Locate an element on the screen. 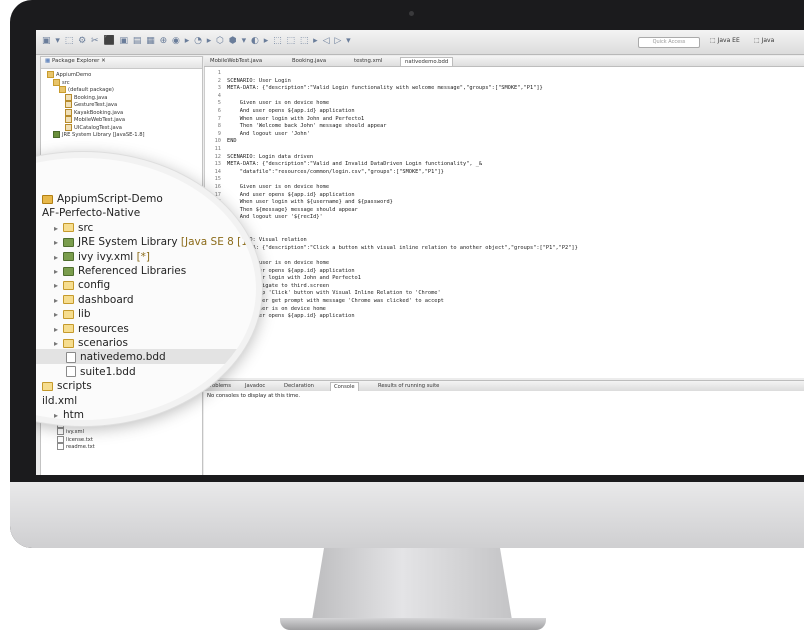  tab-nativedemo: nativedemo.bdd is located at coordinates (427, 61).